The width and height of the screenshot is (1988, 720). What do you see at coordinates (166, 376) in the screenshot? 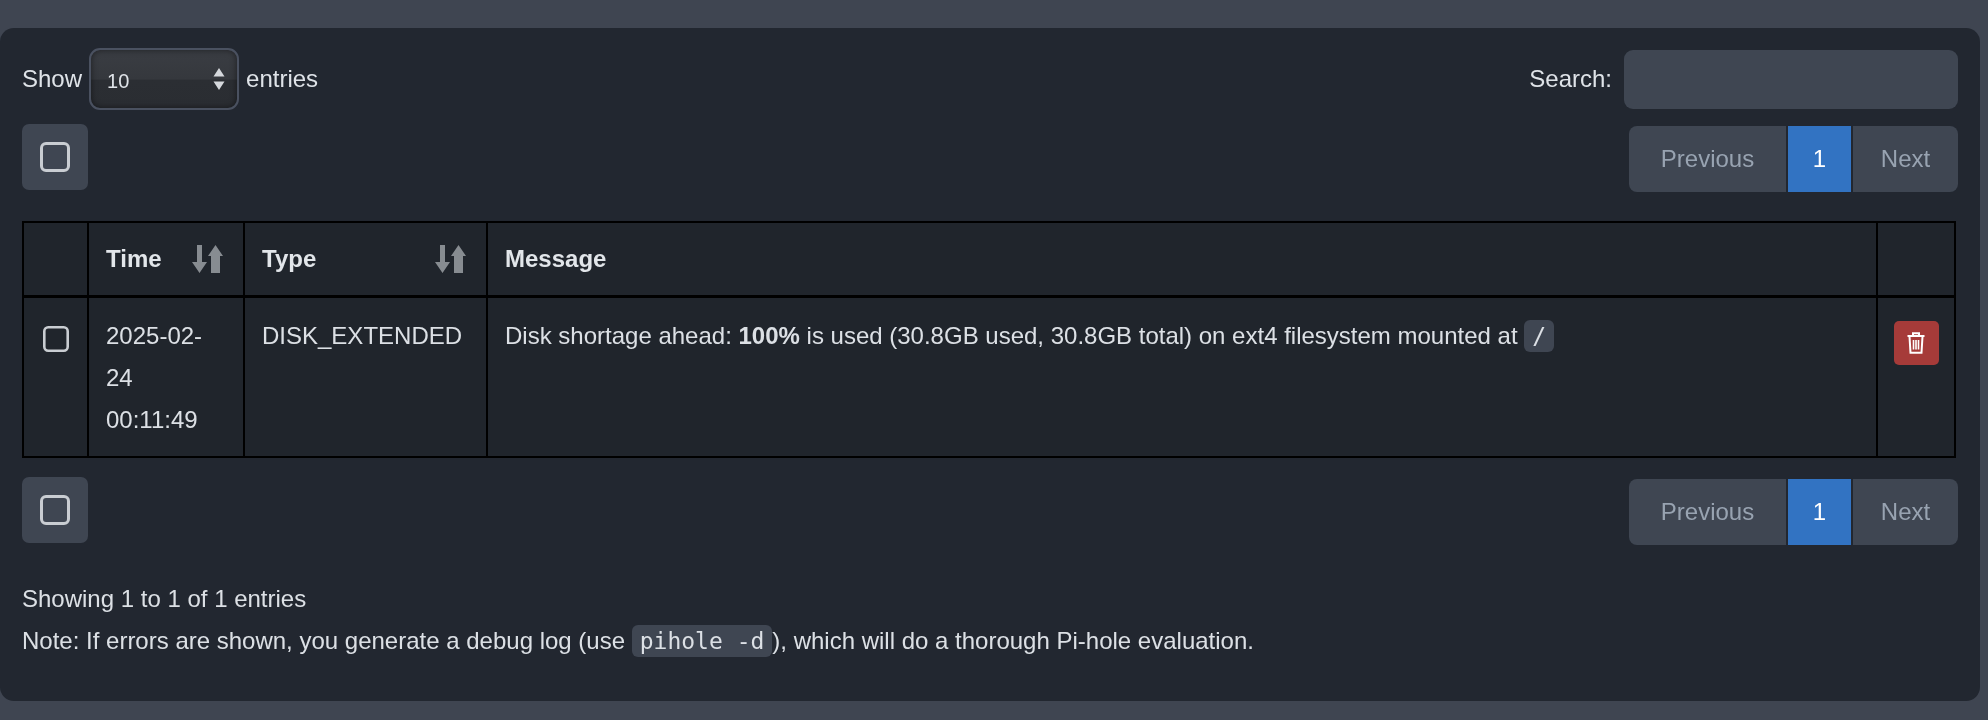
I see `table-cell: 2025-02-24 00:11:49` at bounding box center [166, 376].